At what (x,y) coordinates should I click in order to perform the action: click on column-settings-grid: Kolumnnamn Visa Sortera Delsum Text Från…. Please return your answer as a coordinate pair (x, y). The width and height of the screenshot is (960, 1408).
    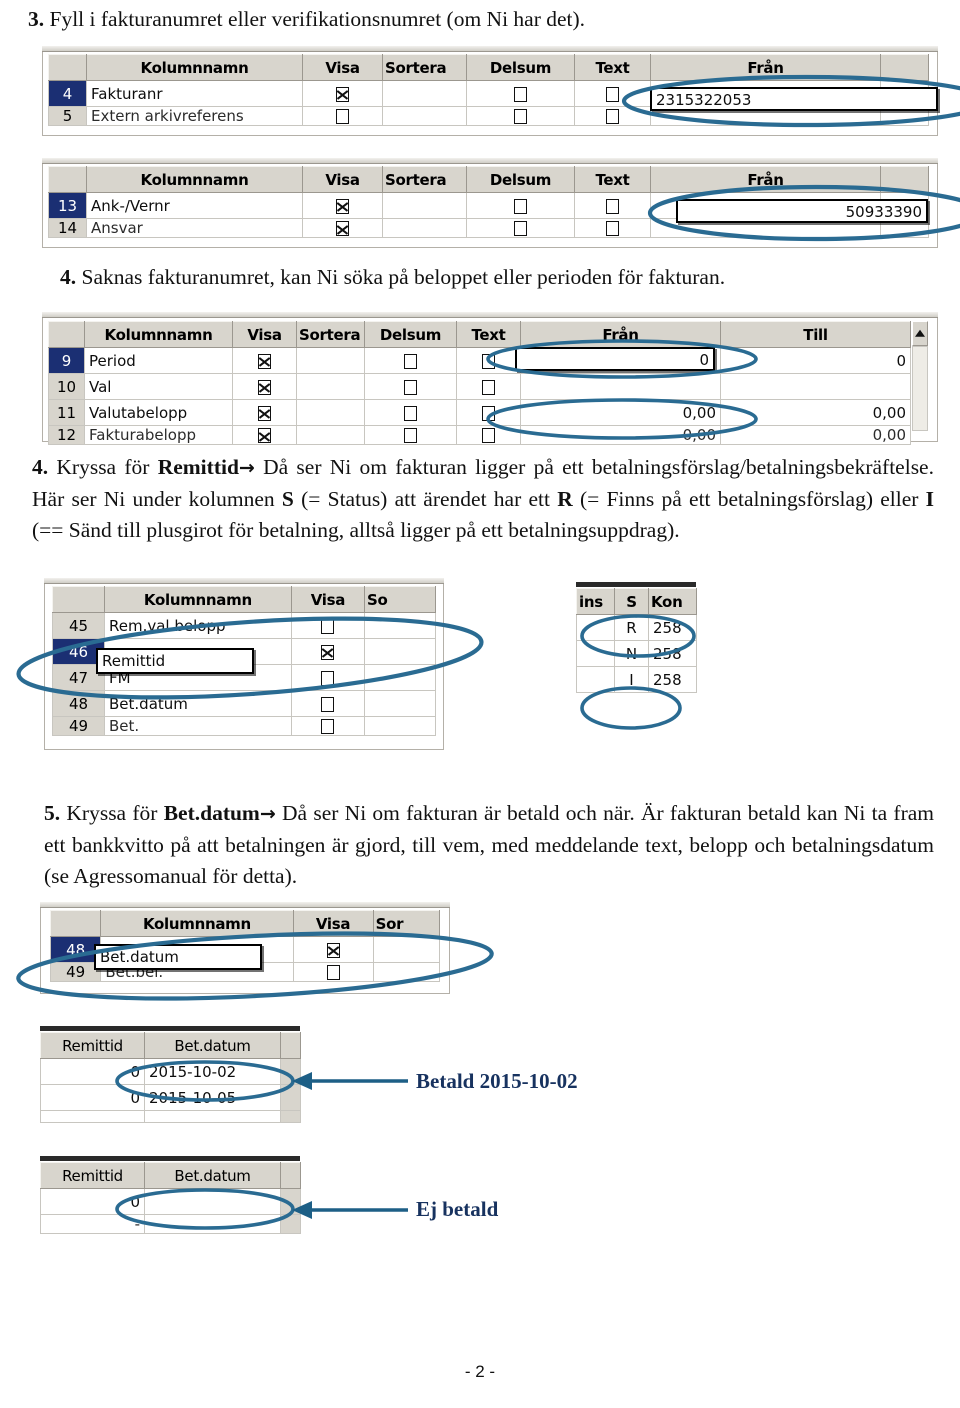
    Looking at the image, I should click on (479, 383).